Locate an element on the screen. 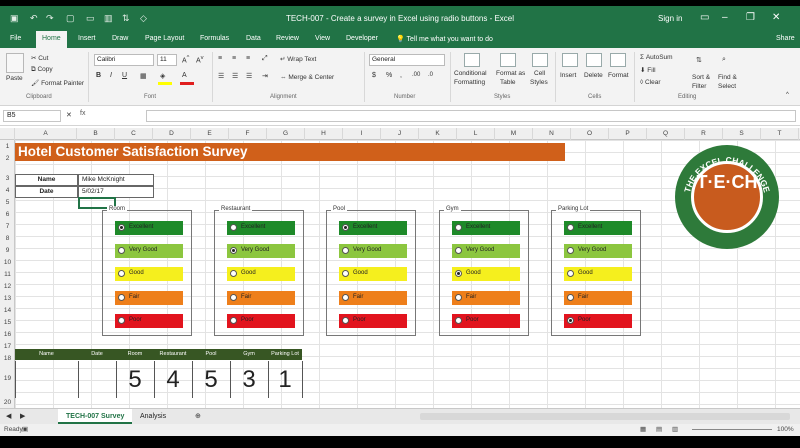 The width and height of the screenshot is (800, 448). restore-icon: ❐ is located at coordinates (750, 17).